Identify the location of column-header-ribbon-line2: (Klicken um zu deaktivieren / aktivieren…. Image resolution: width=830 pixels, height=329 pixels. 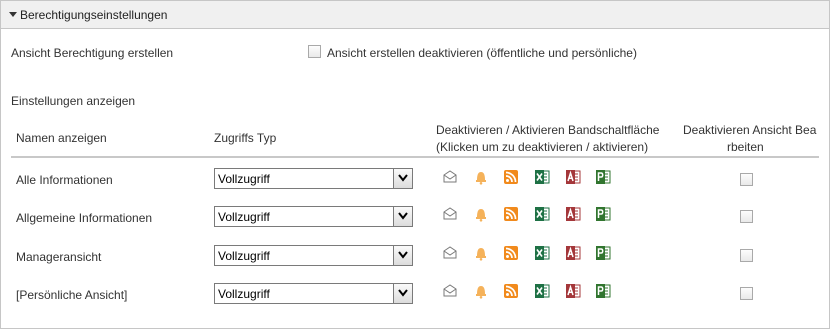
(542, 147).